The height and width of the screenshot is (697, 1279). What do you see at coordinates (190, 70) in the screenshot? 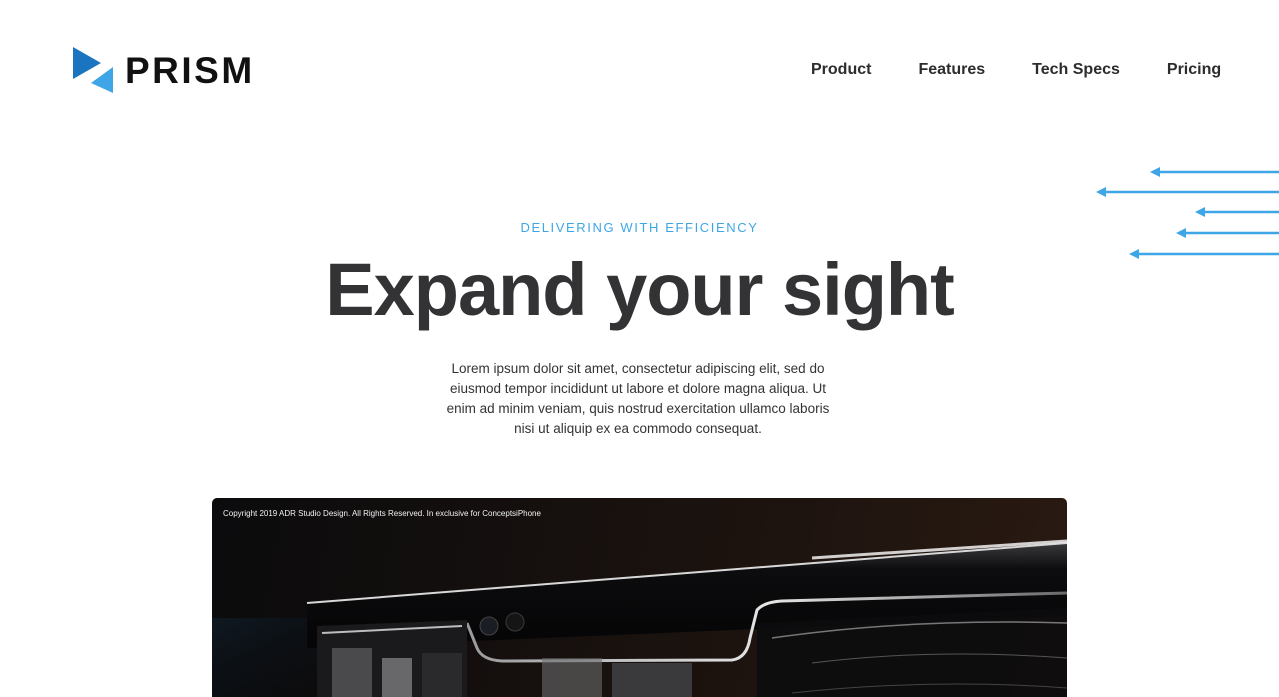
I see `brand-name: PRISM` at bounding box center [190, 70].